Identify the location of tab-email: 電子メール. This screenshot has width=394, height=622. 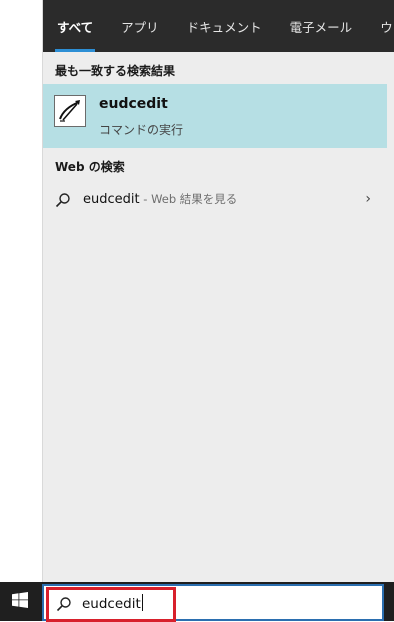
(321, 26).